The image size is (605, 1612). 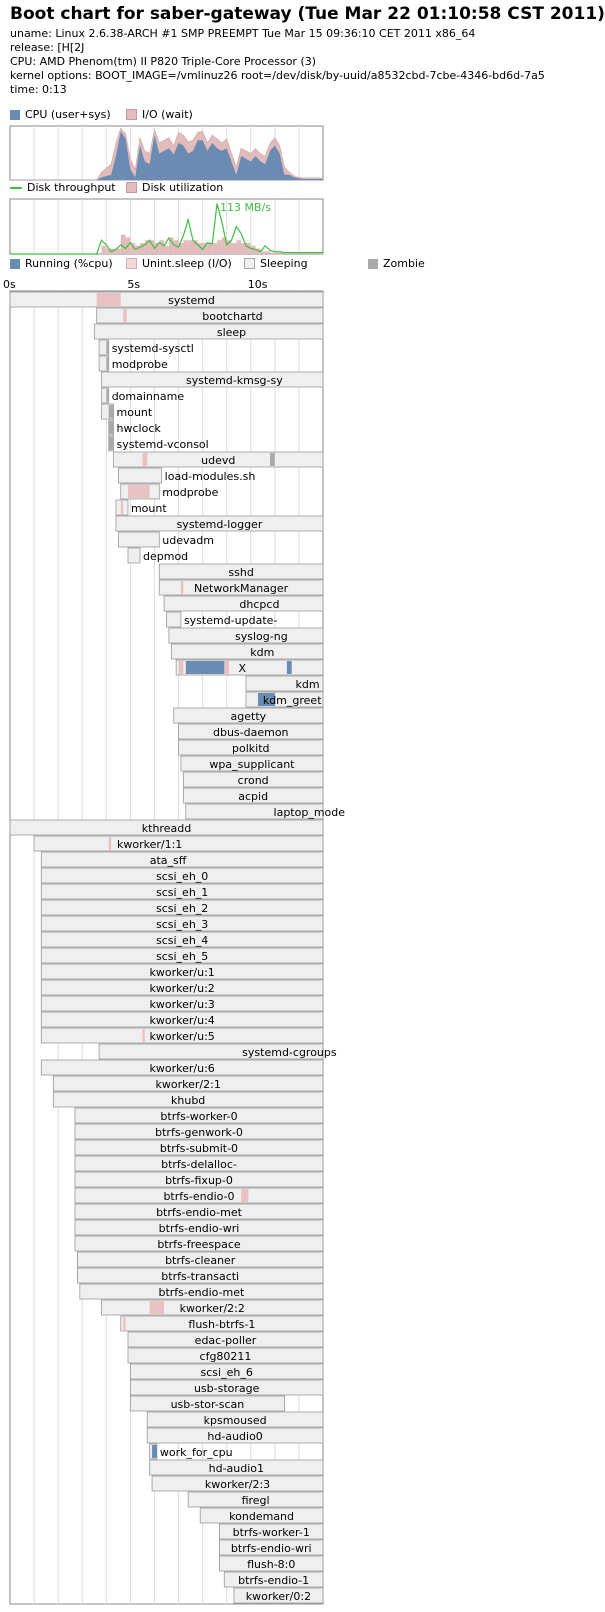 I want to click on process-row: flush-btrfs-1, so click(x=222, y=1323).